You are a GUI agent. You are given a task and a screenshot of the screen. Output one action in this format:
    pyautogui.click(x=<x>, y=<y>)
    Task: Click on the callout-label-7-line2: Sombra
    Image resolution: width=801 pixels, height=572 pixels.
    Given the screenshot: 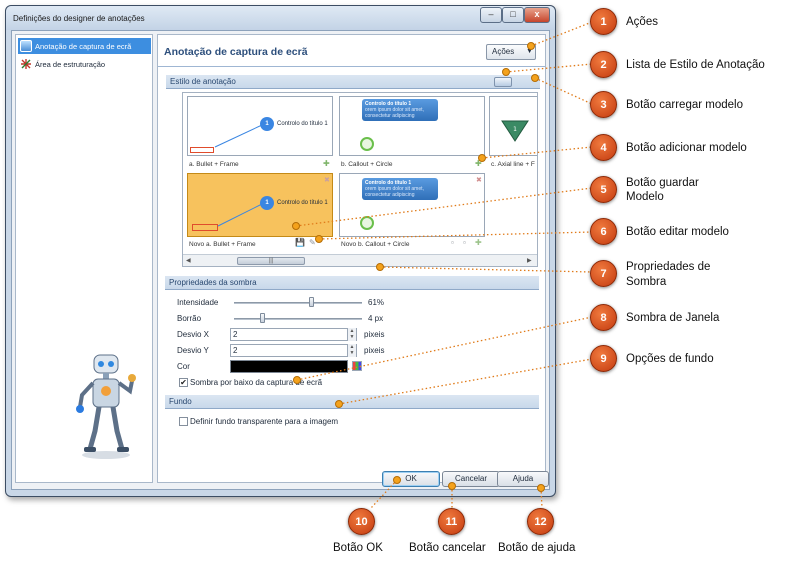 What is the action you would take?
    pyautogui.click(x=646, y=282)
    